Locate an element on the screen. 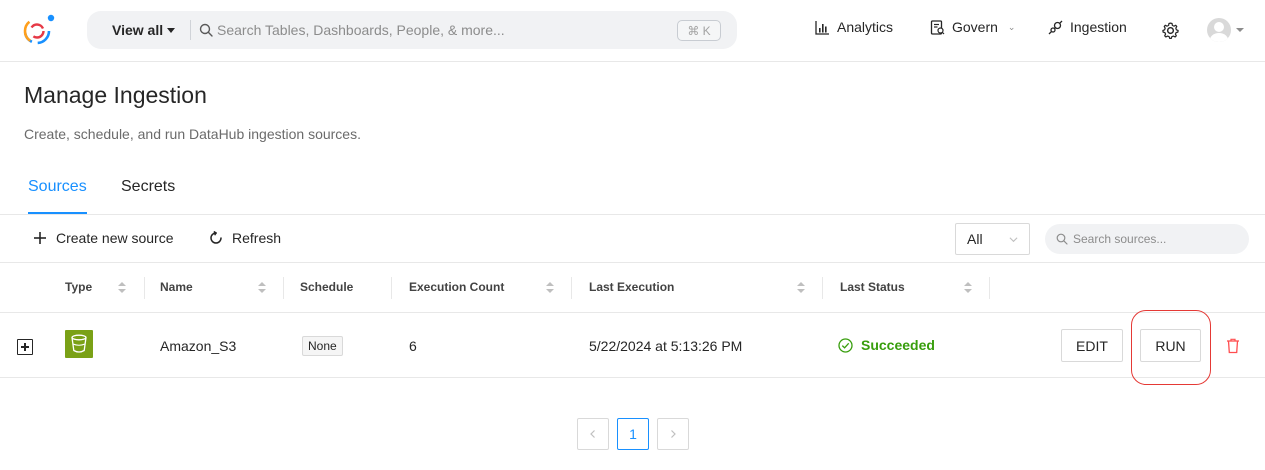 The width and height of the screenshot is (1265, 470). column-header-schedule: Schedule is located at coordinates (327, 287).